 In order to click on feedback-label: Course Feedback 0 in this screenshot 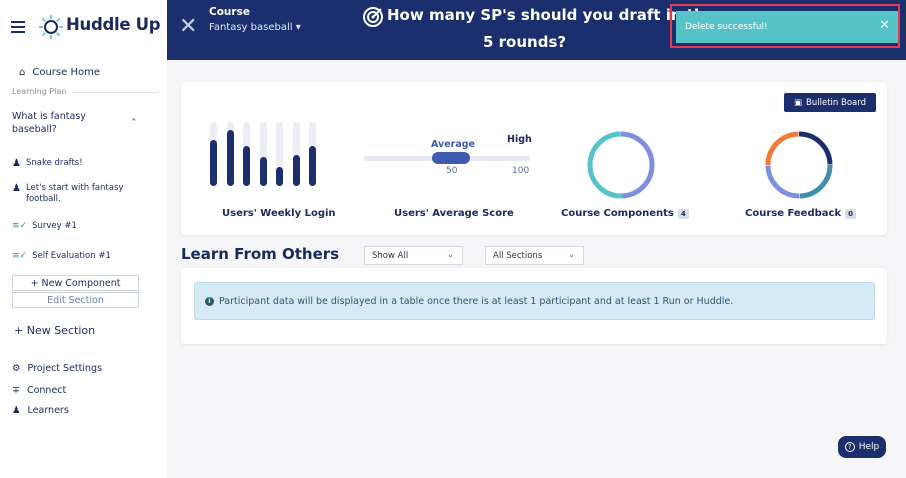, I will do `click(800, 213)`.